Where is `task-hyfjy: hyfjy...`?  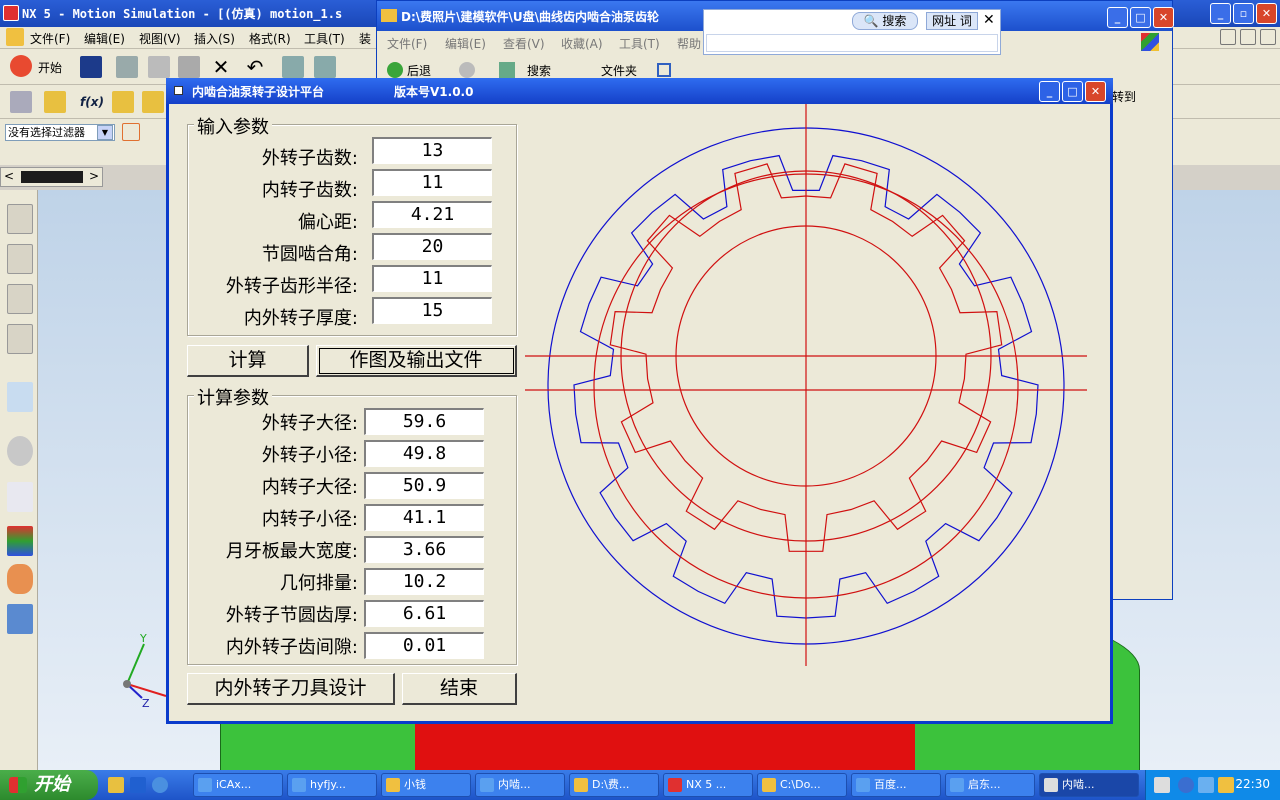
task-hyfjy: hyfjy... is located at coordinates (332, 785).